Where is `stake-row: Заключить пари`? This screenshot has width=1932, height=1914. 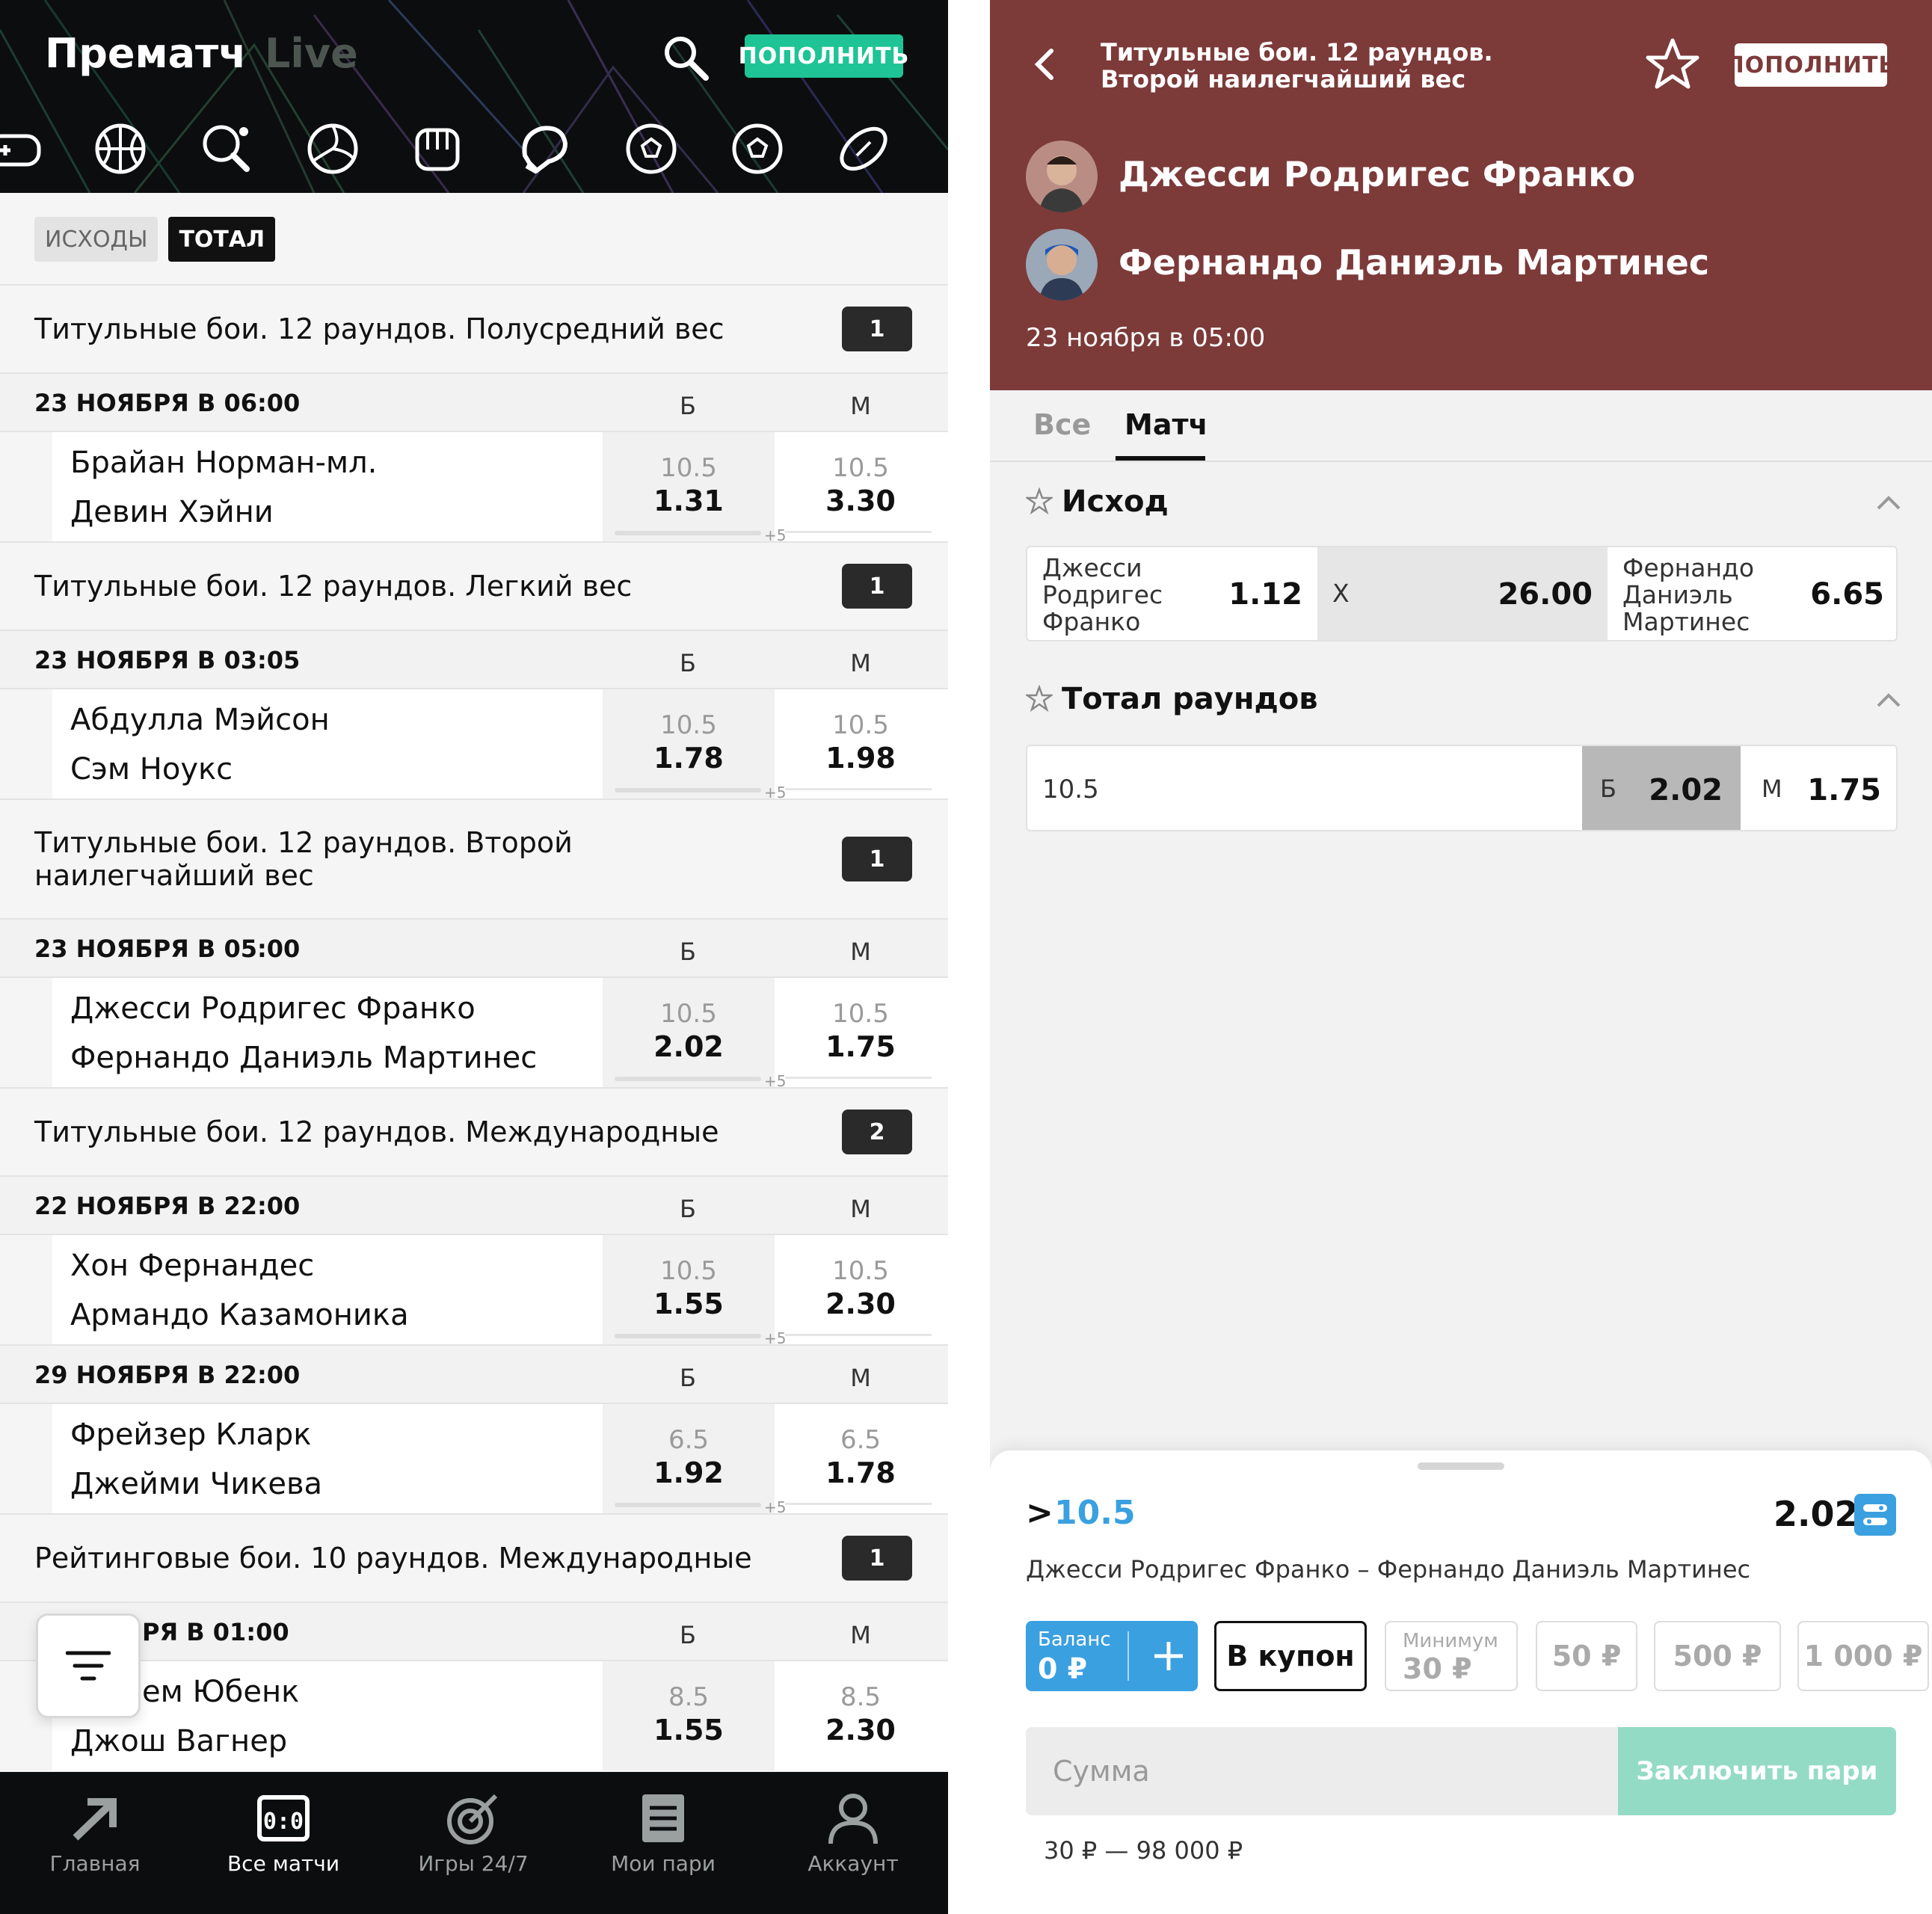
stake-row: Заключить пари is located at coordinates (1461, 1771).